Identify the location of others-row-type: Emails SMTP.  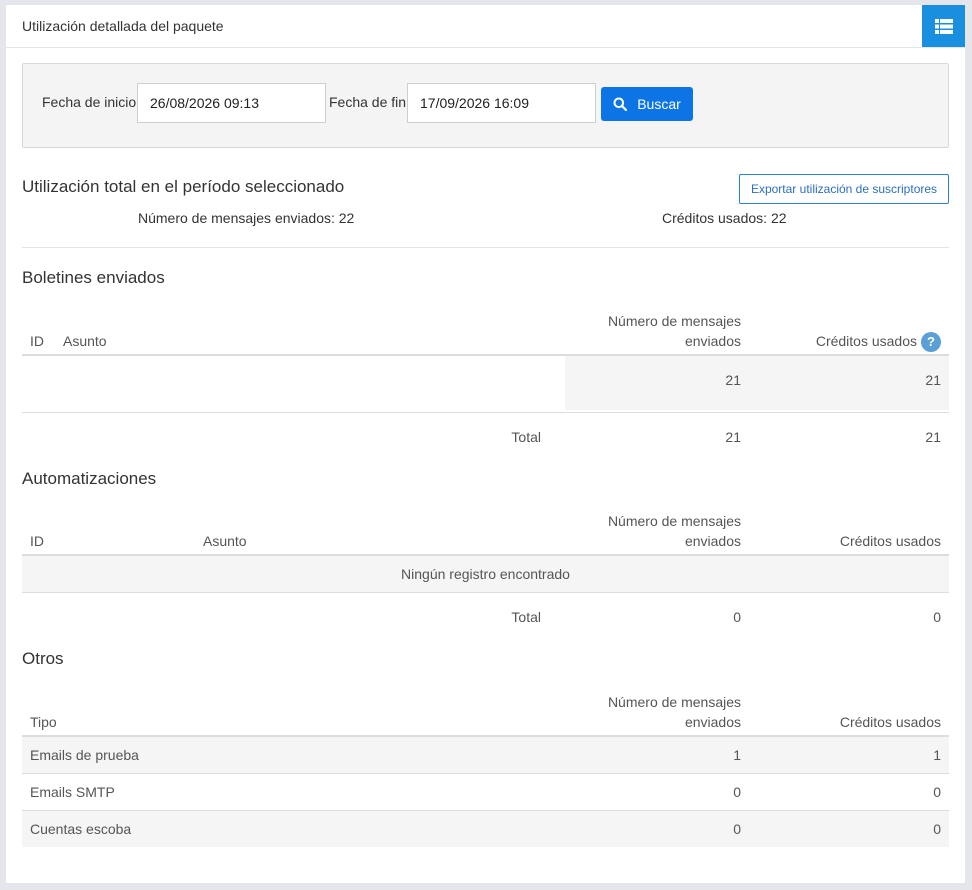
(72, 792).